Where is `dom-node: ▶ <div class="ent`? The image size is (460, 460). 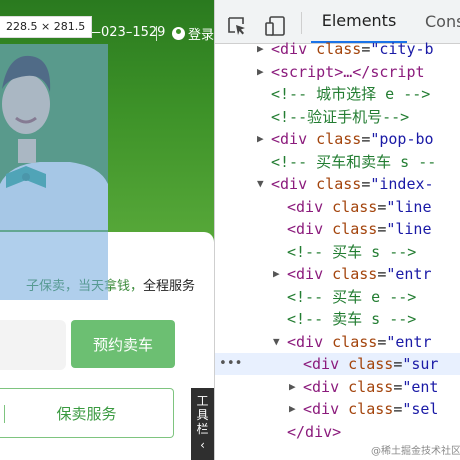 dom-node: ▶ <div class="ent is located at coordinates (337, 387).